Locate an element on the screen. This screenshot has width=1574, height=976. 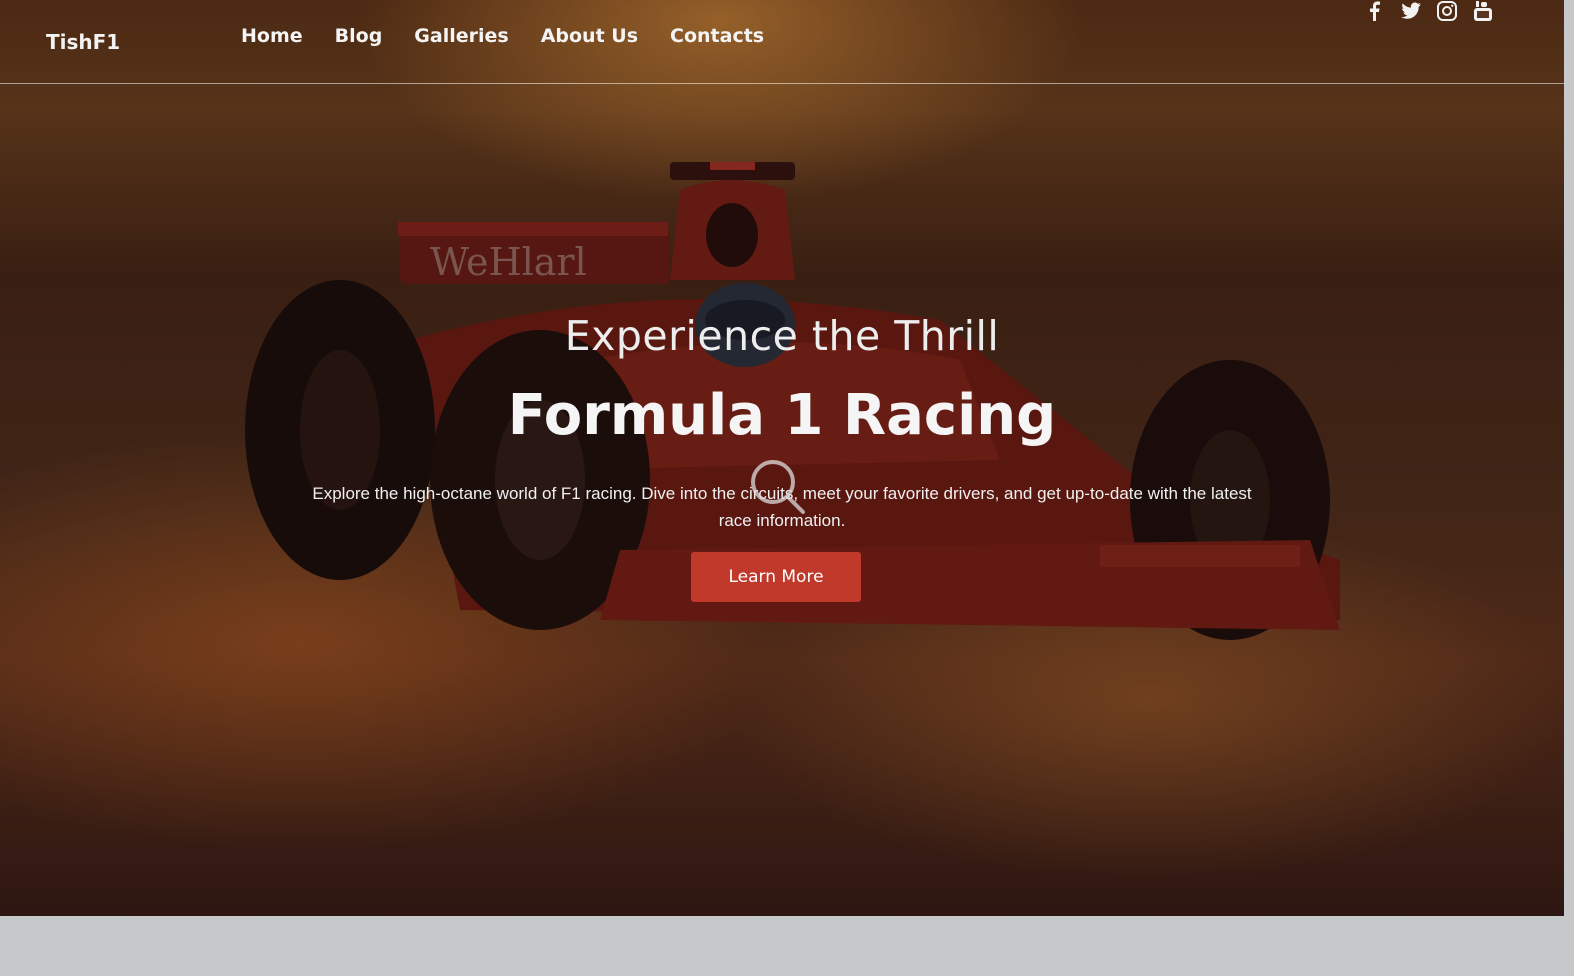
nav-blog: Blog is located at coordinates (359, 36).